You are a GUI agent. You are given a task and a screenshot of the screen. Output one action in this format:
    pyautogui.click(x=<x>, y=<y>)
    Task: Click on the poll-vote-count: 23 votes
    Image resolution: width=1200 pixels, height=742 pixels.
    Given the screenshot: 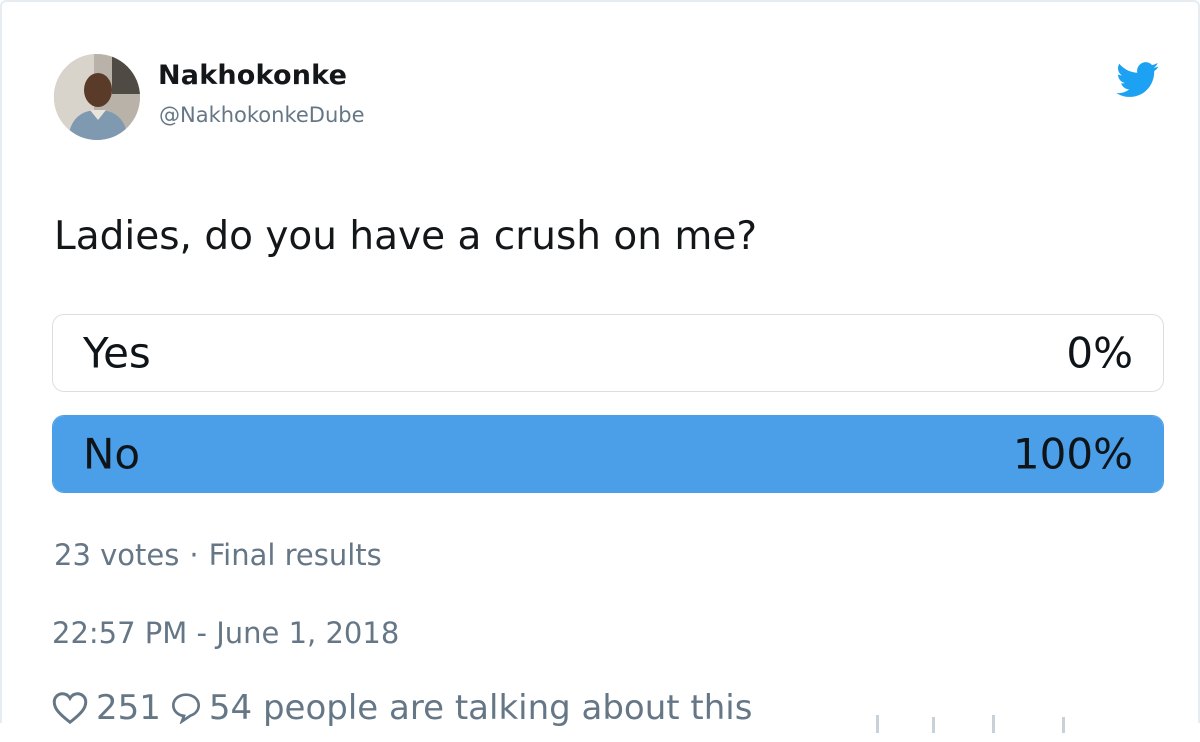 What is the action you would take?
    pyautogui.click(x=117, y=555)
    